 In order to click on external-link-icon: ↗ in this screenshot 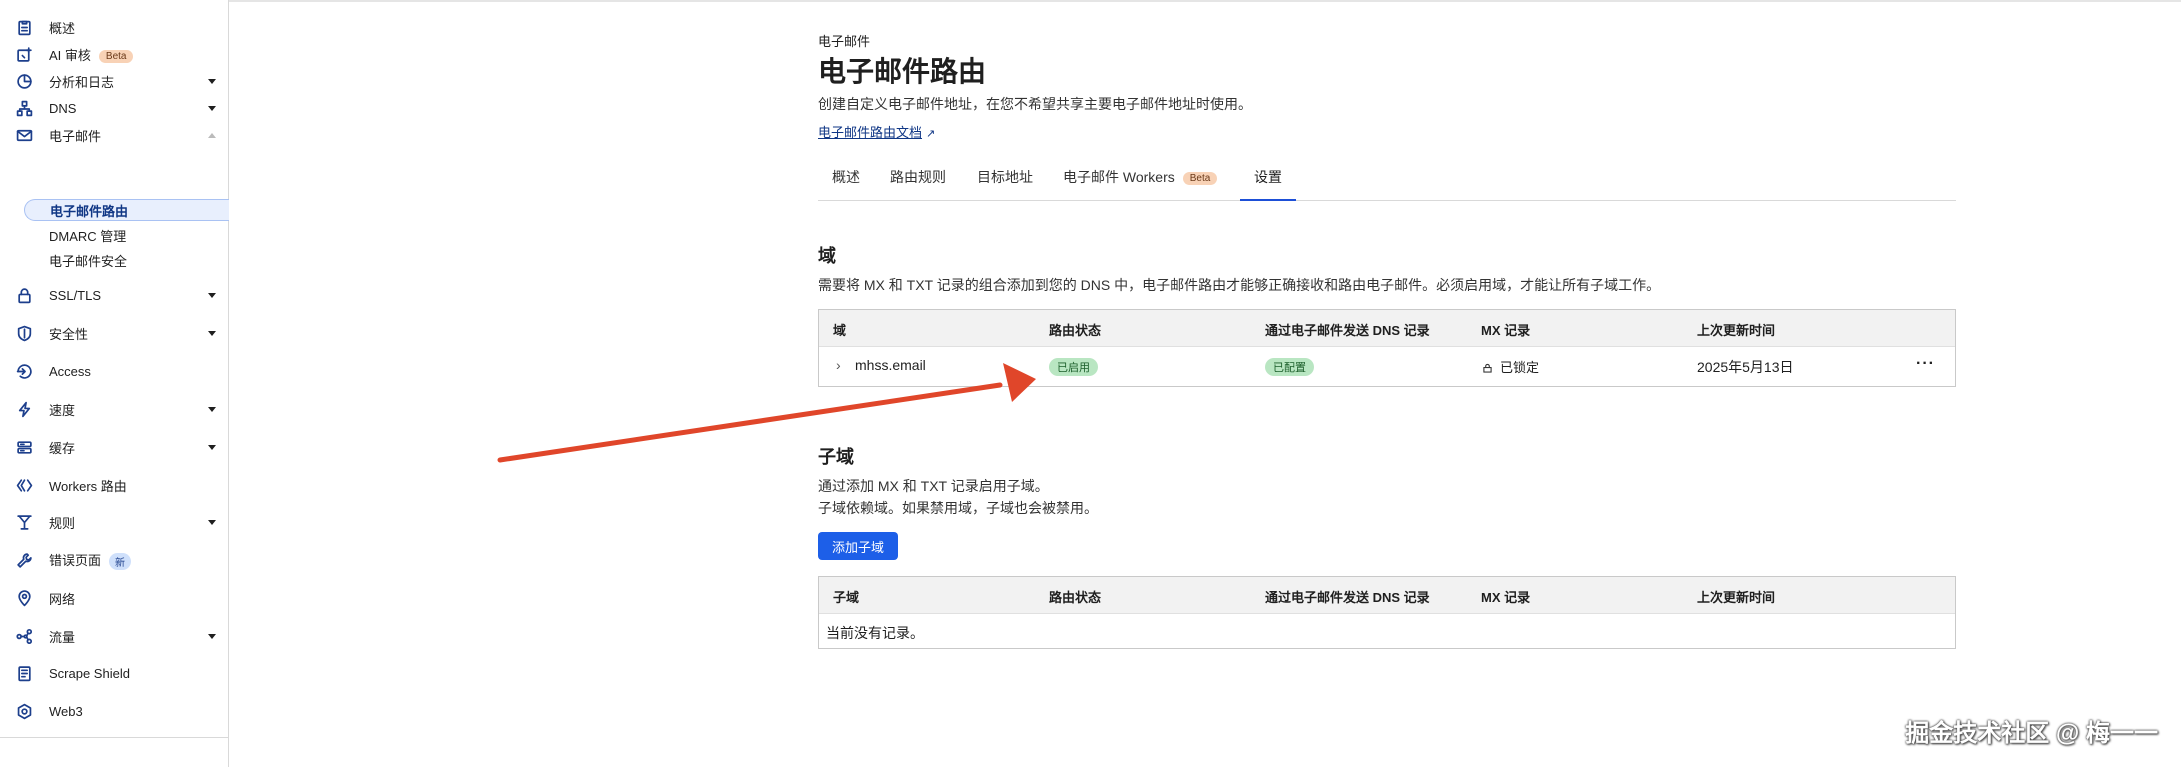, I will do `click(931, 134)`.